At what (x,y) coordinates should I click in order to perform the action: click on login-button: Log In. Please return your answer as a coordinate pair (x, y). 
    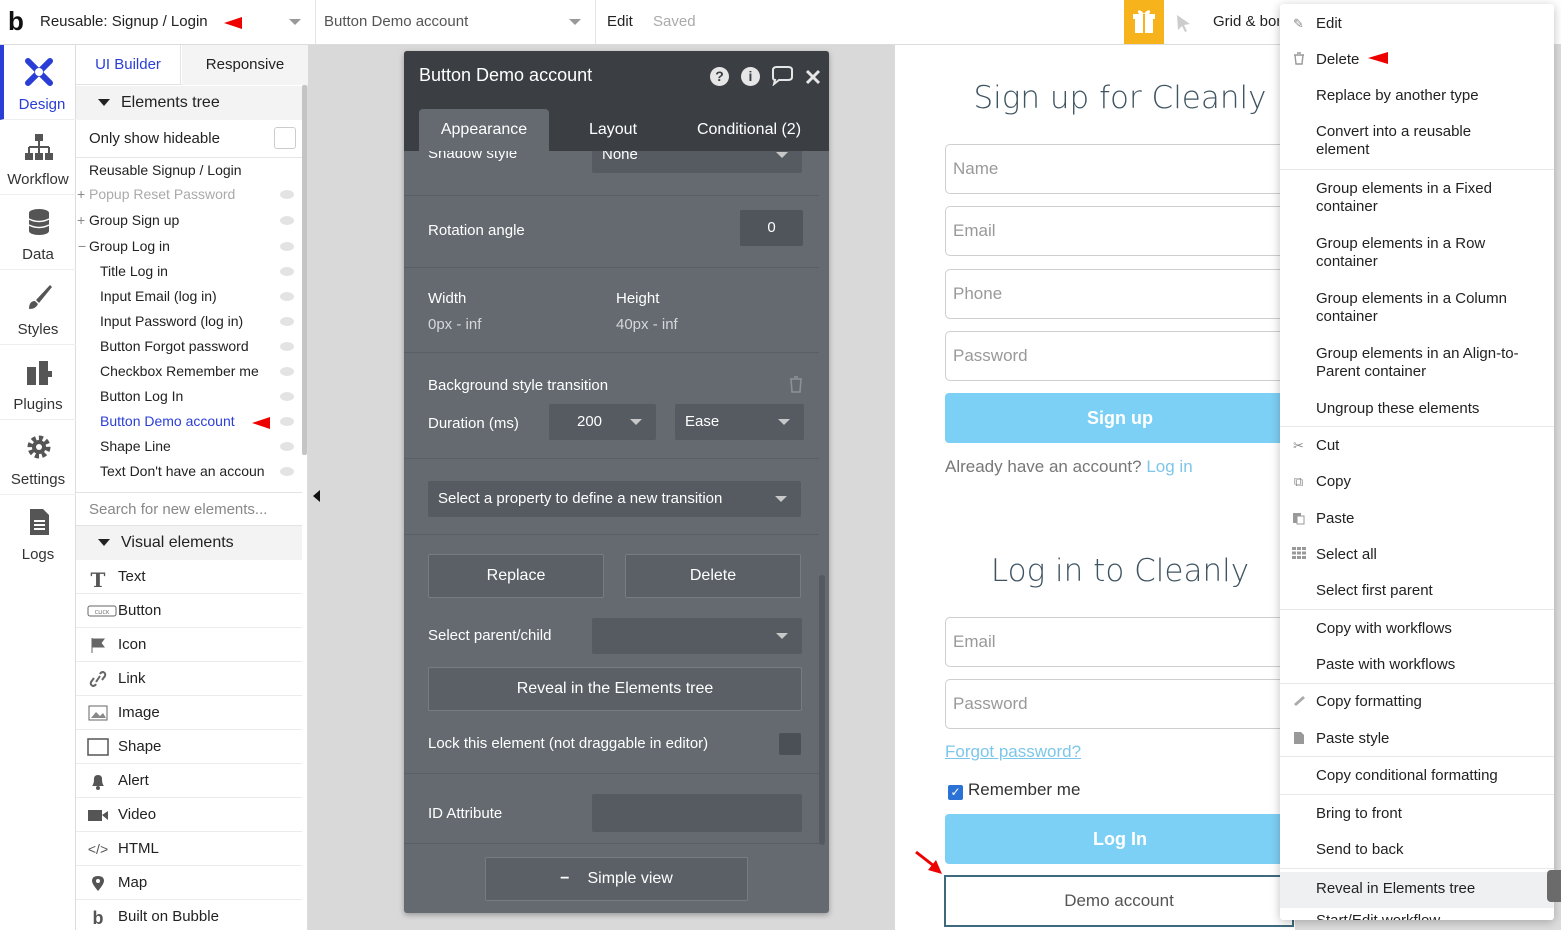
    Looking at the image, I should click on (1120, 839).